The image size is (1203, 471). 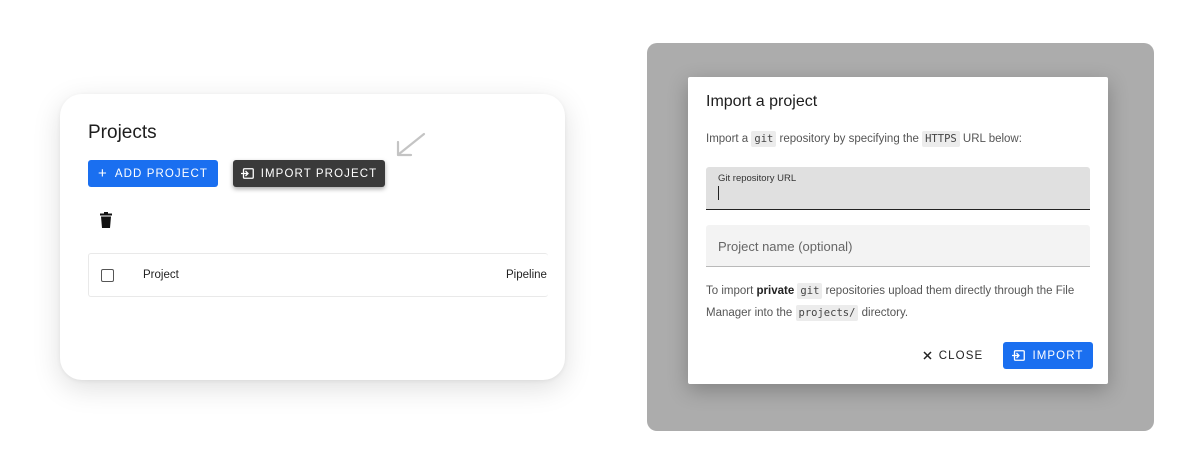 What do you see at coordinates (102, 173) in the screenshot?
I see `plus-icon: +` at bounding box center [102, 173].